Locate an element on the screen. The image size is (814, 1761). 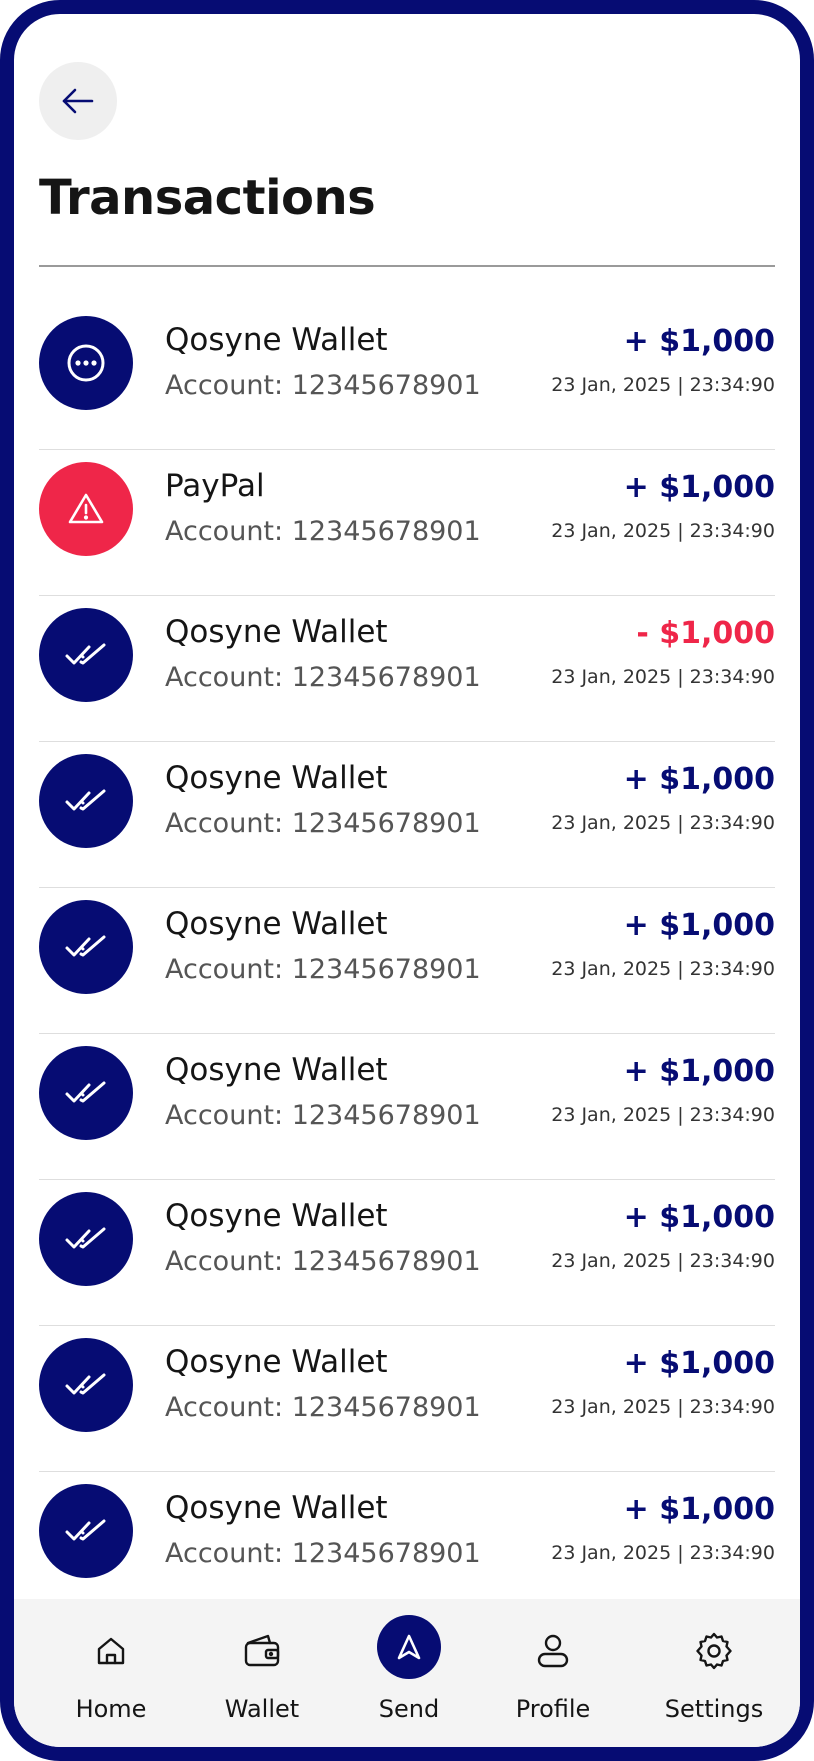
more-dots-icon is located at coordinates (86, 363).